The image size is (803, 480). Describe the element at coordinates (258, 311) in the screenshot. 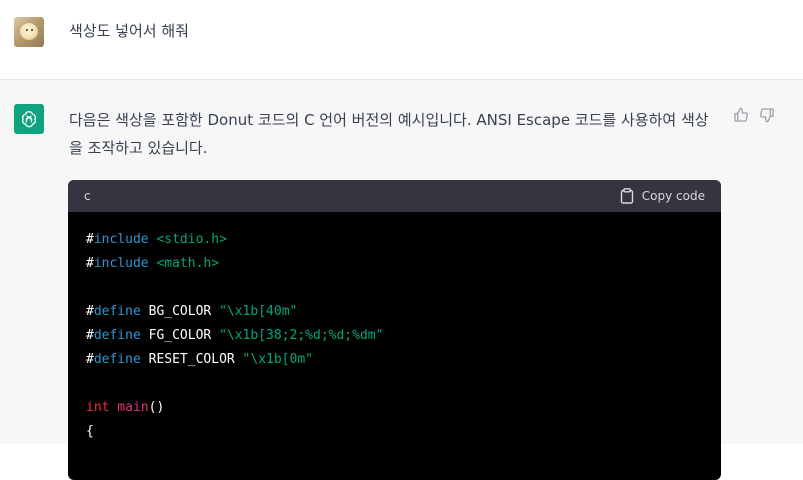

I see `code-token: "\x1b[40m"` at that location.